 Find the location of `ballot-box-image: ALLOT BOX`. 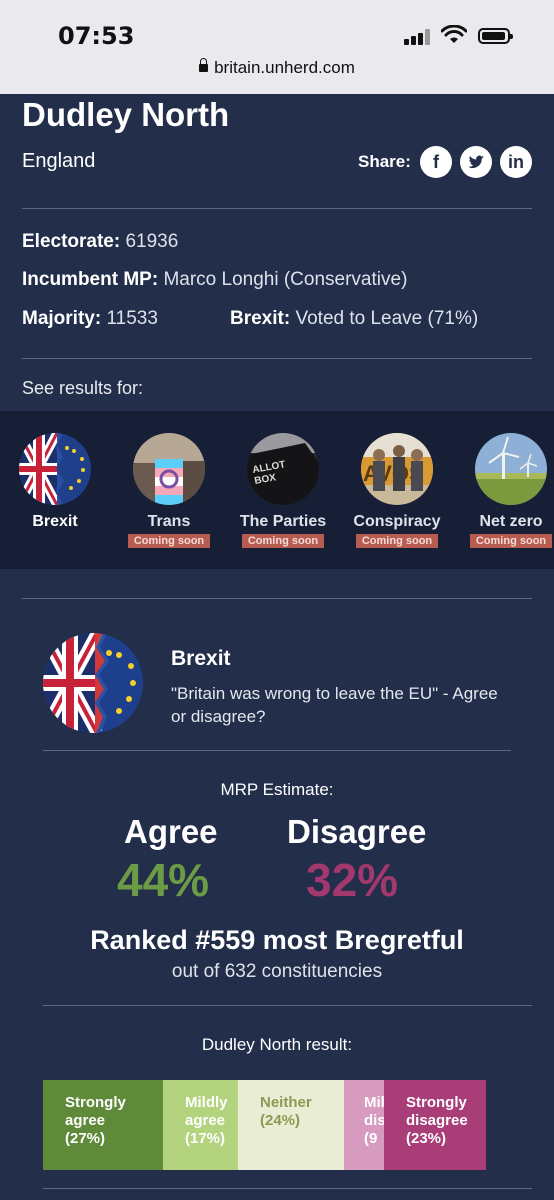

ballot-box-image: ALLOT BOX is located at coordinates (283, 469).